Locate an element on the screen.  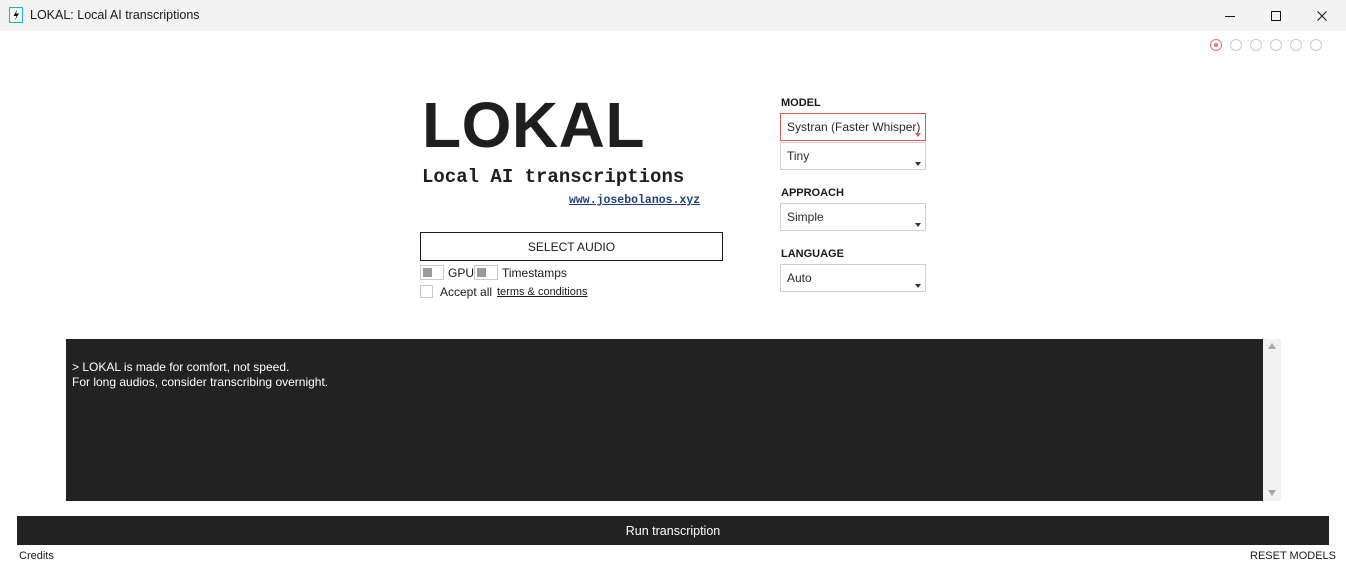
window-title: LOKAL: Local AI transcriptions is located at coordinates (115, 15).